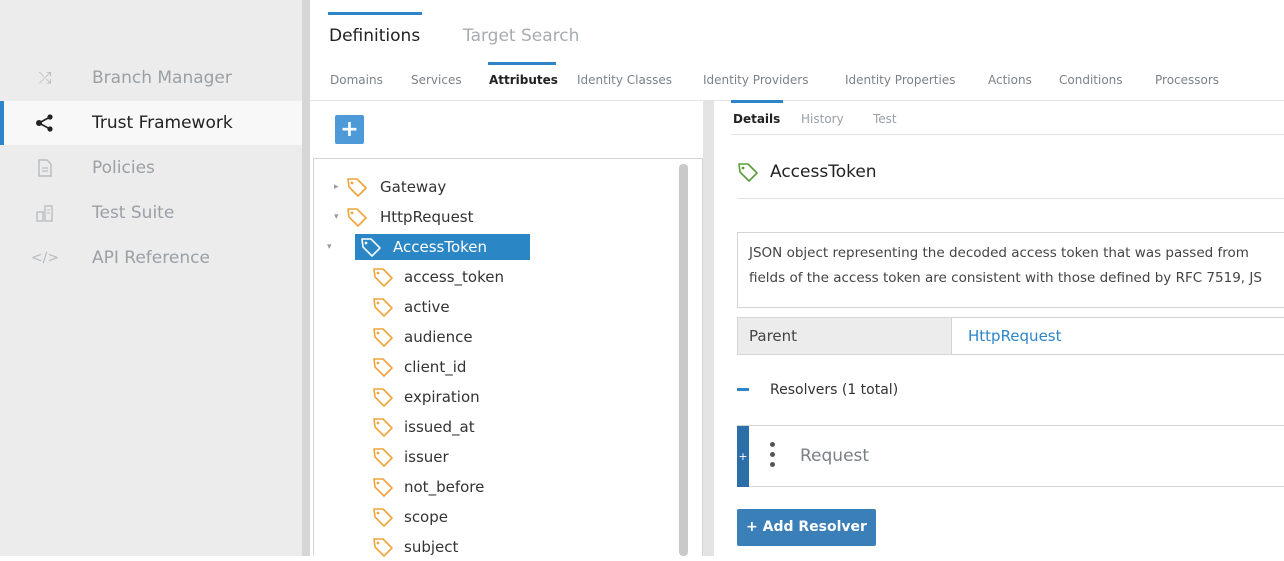 The image size is (1284, 561). Describe the element at coordinates (442, 397) in the screenshot. I see `tree-node-label: expiration` at that location.